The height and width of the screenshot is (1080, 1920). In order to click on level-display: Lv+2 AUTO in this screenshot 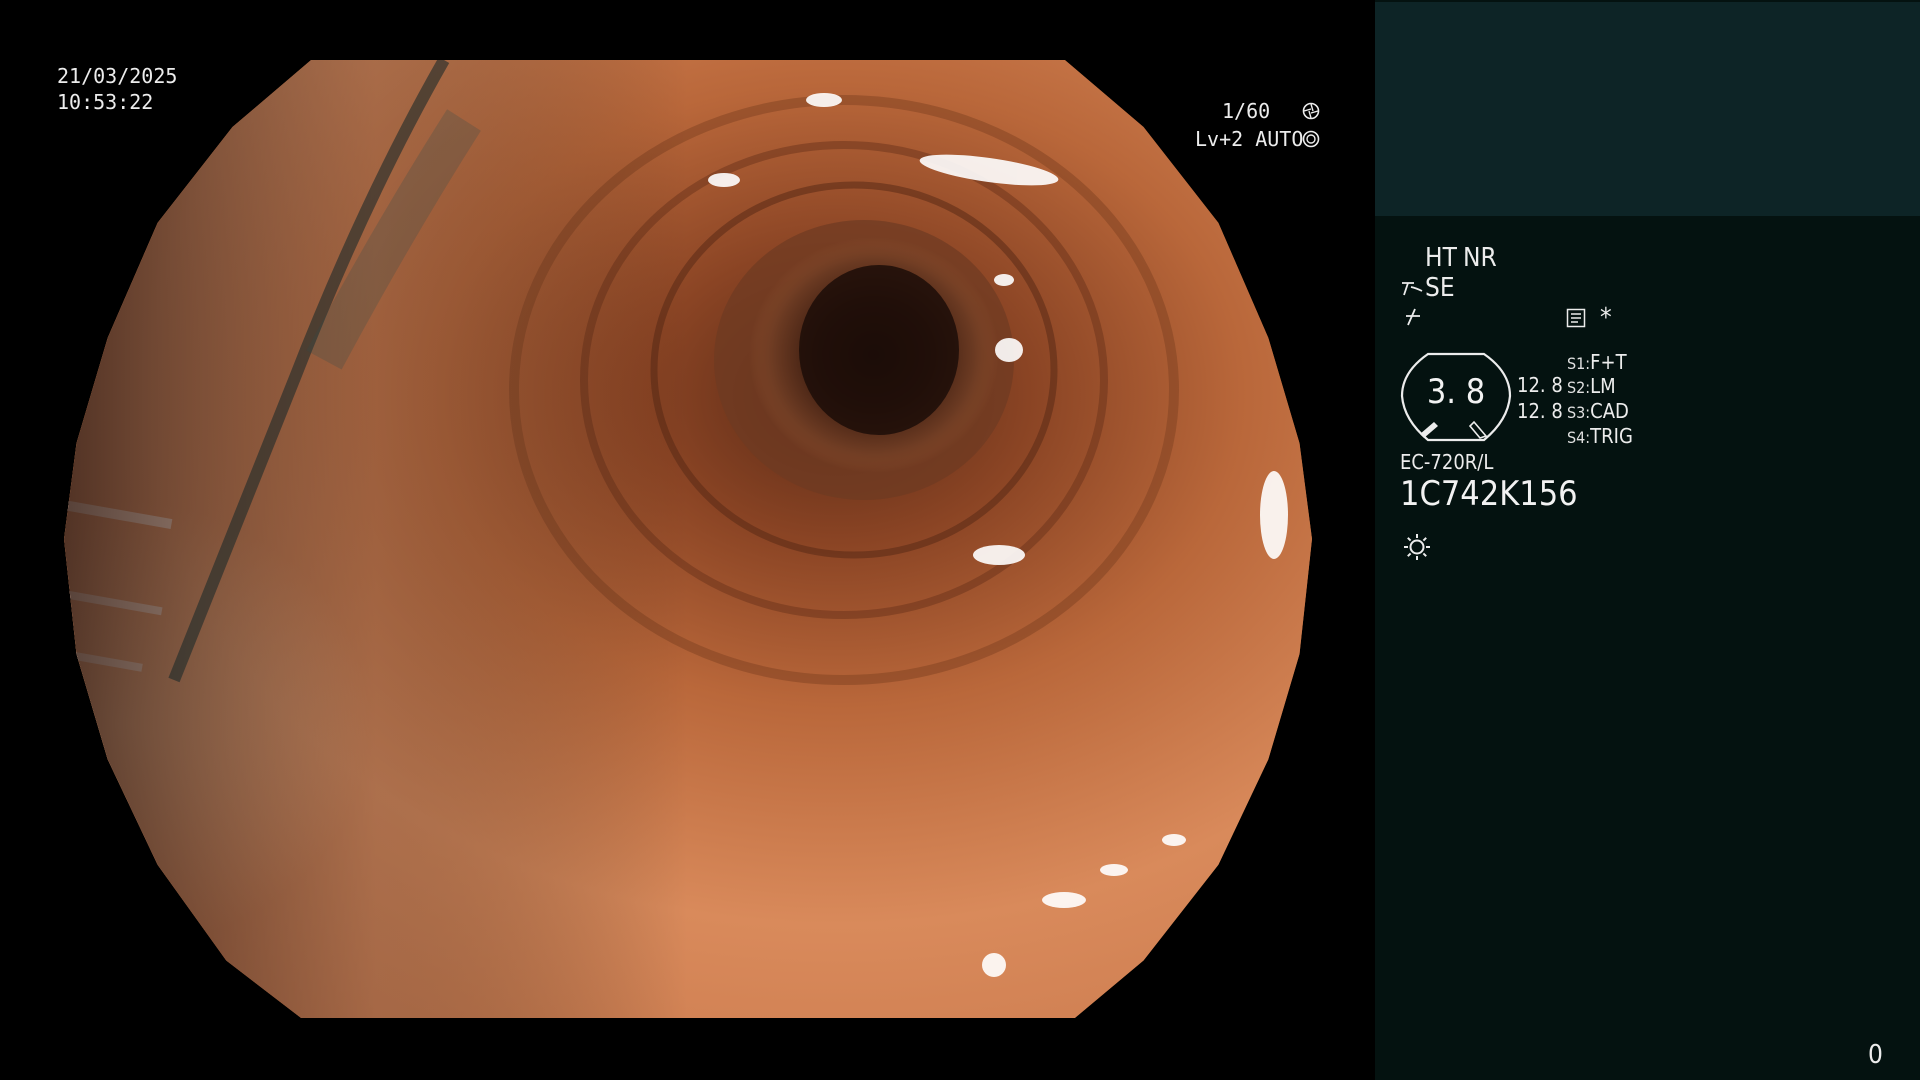, I will do `click(1249, 139)`.